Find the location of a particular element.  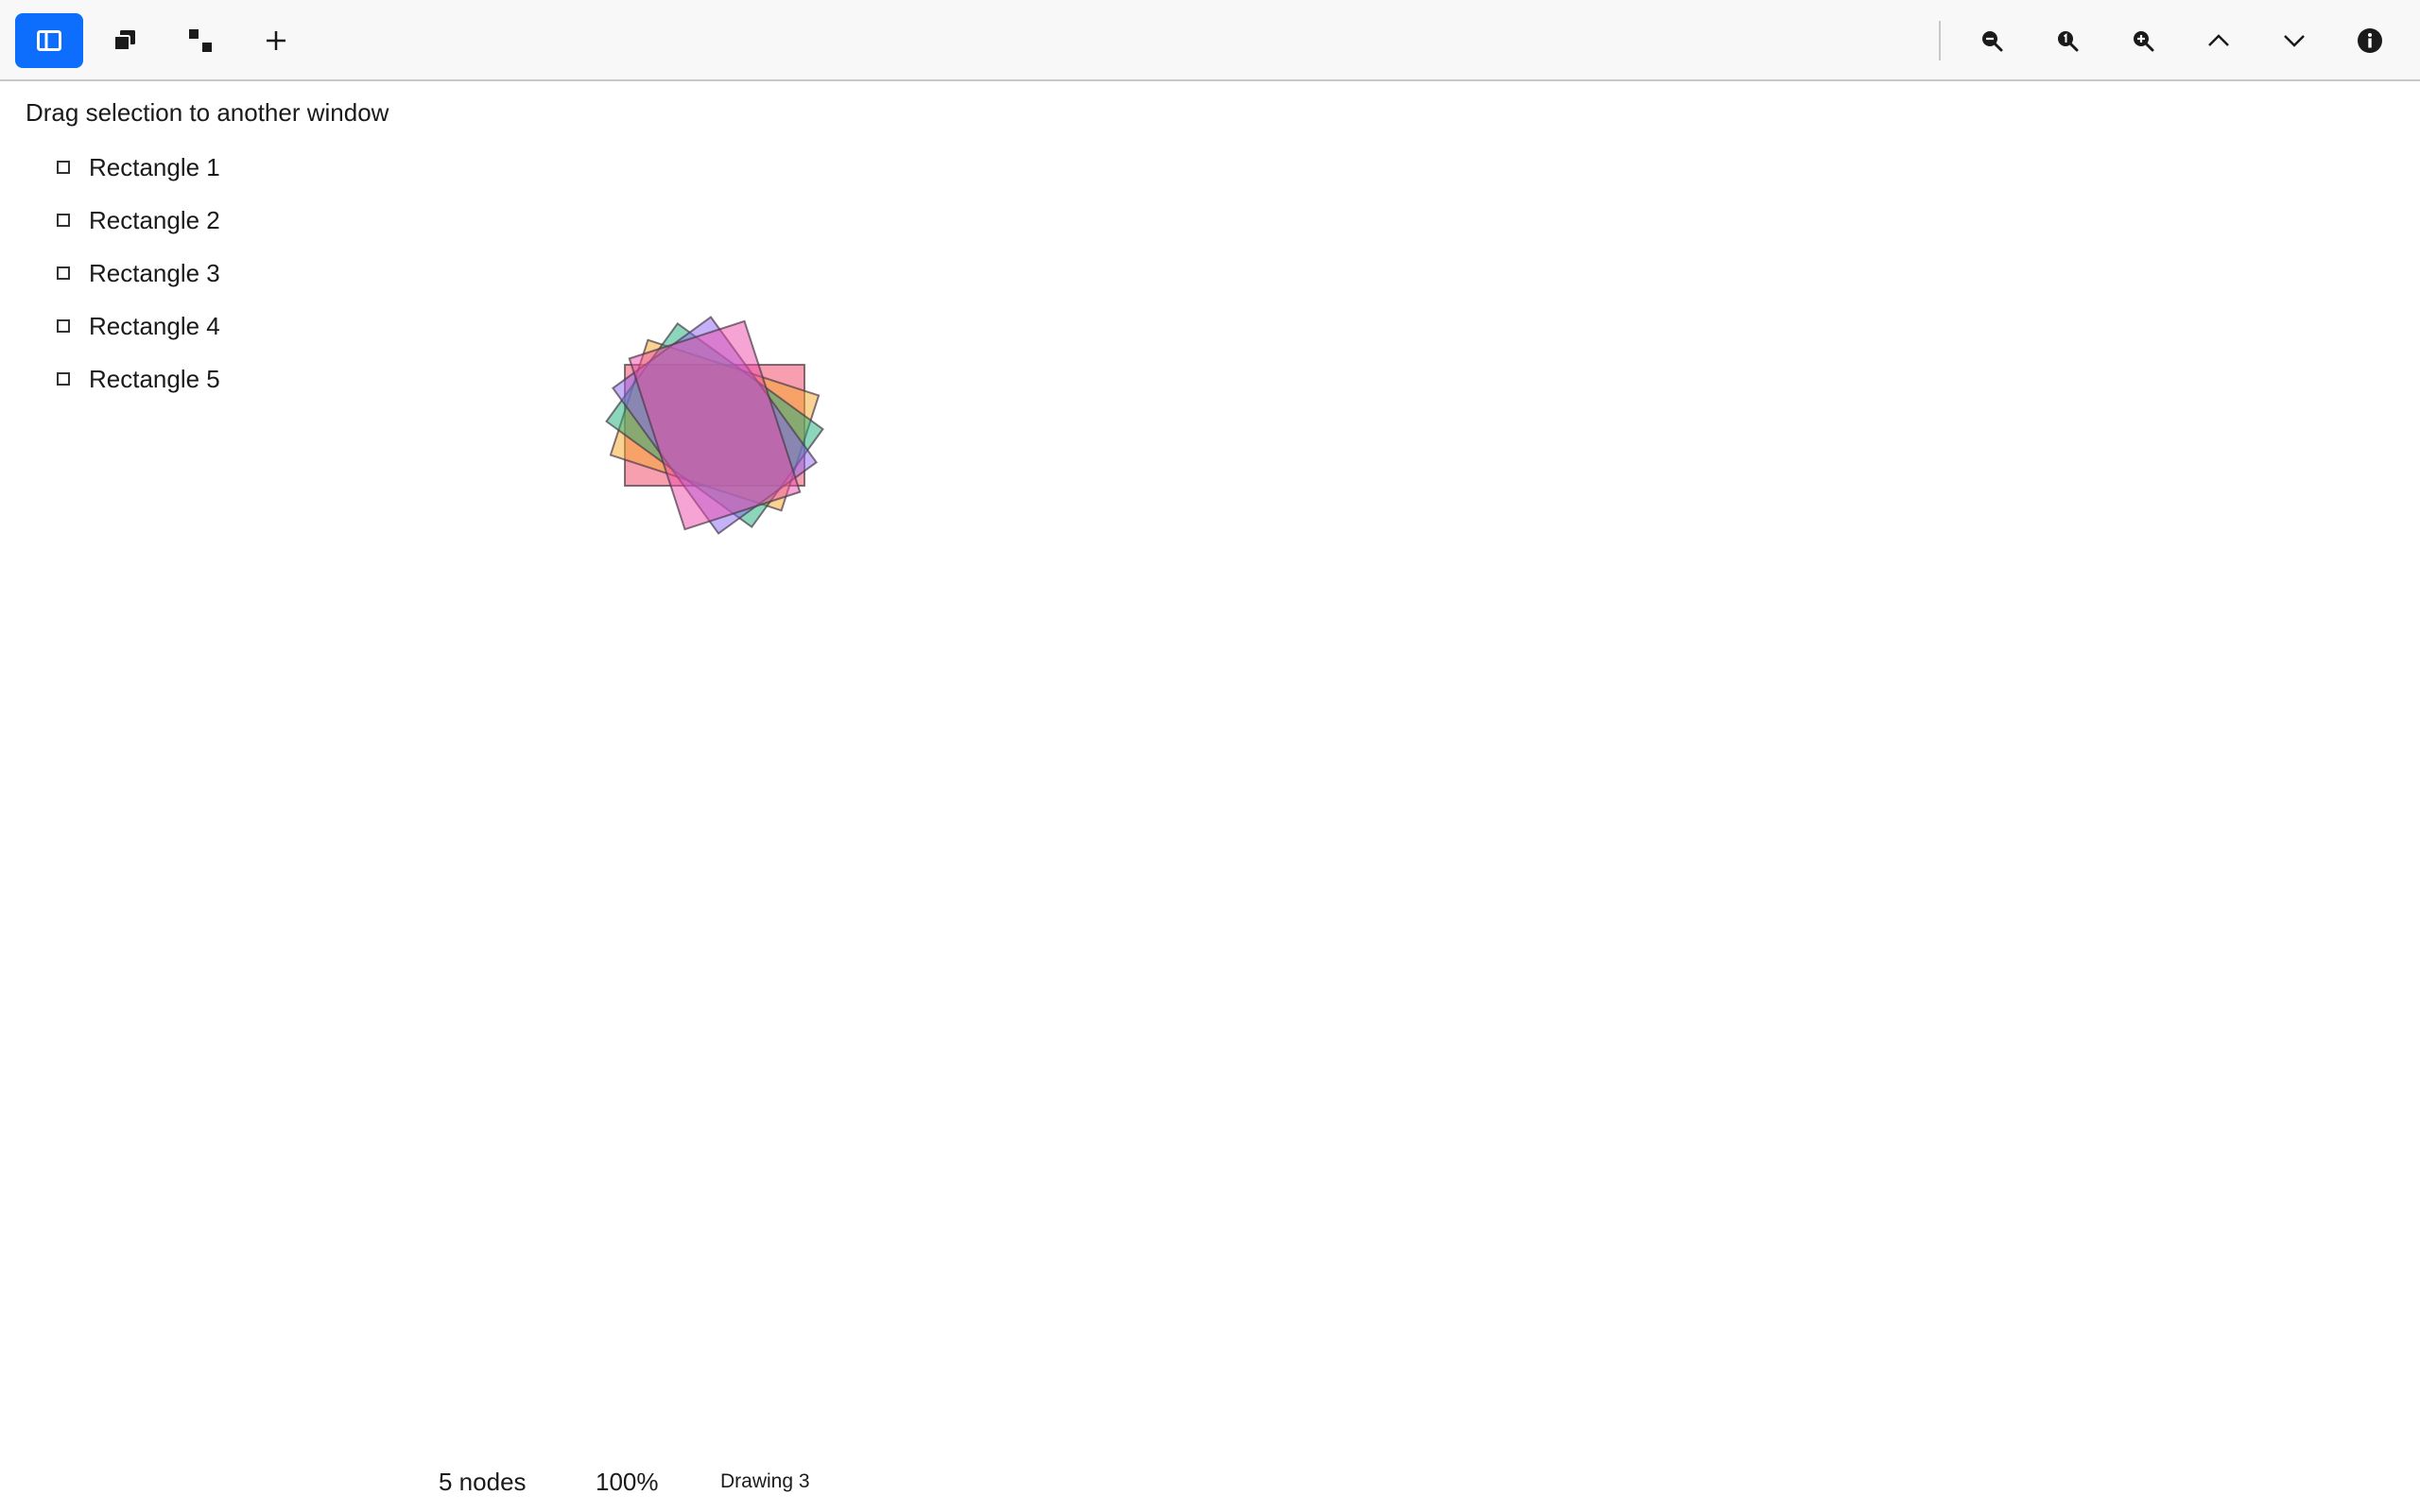

plus-icon is located at coordinates (276, 40).